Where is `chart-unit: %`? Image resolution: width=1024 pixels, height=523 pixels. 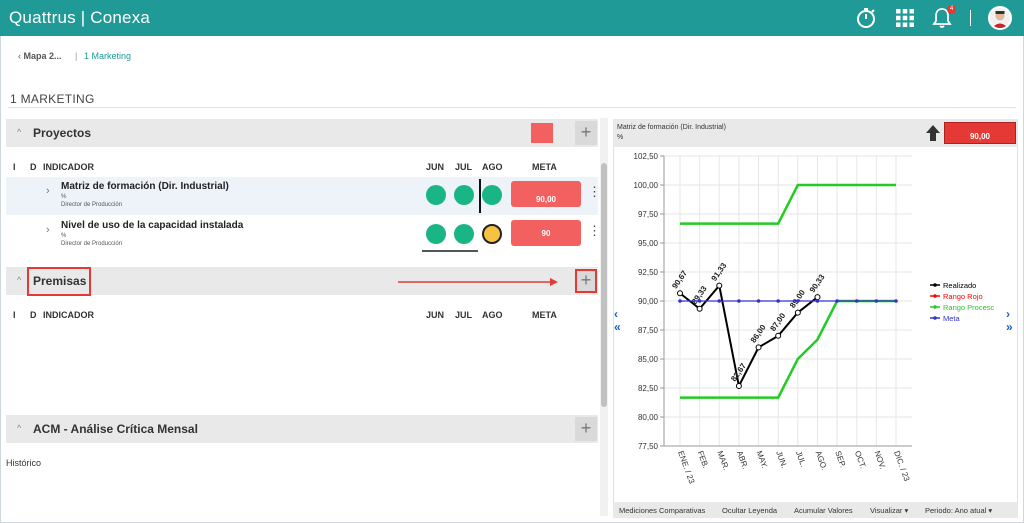
chart-unit: % is located at coordinates (620, 137).